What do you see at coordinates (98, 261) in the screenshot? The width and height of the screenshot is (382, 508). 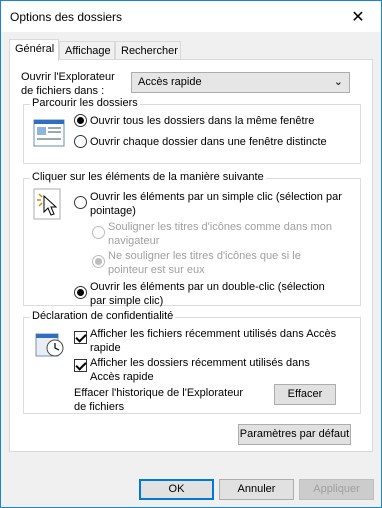 I see `underline-hover-radio` at bounding box center [98, 261].